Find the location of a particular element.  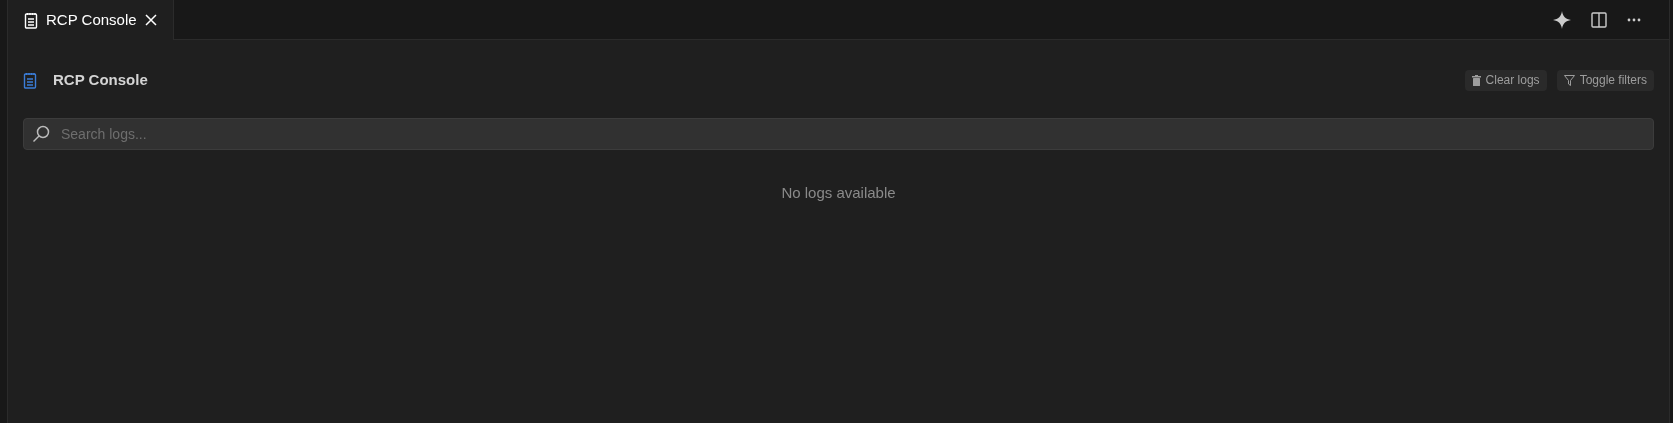

sparkle-icon is located at coordinates (1562, 19).